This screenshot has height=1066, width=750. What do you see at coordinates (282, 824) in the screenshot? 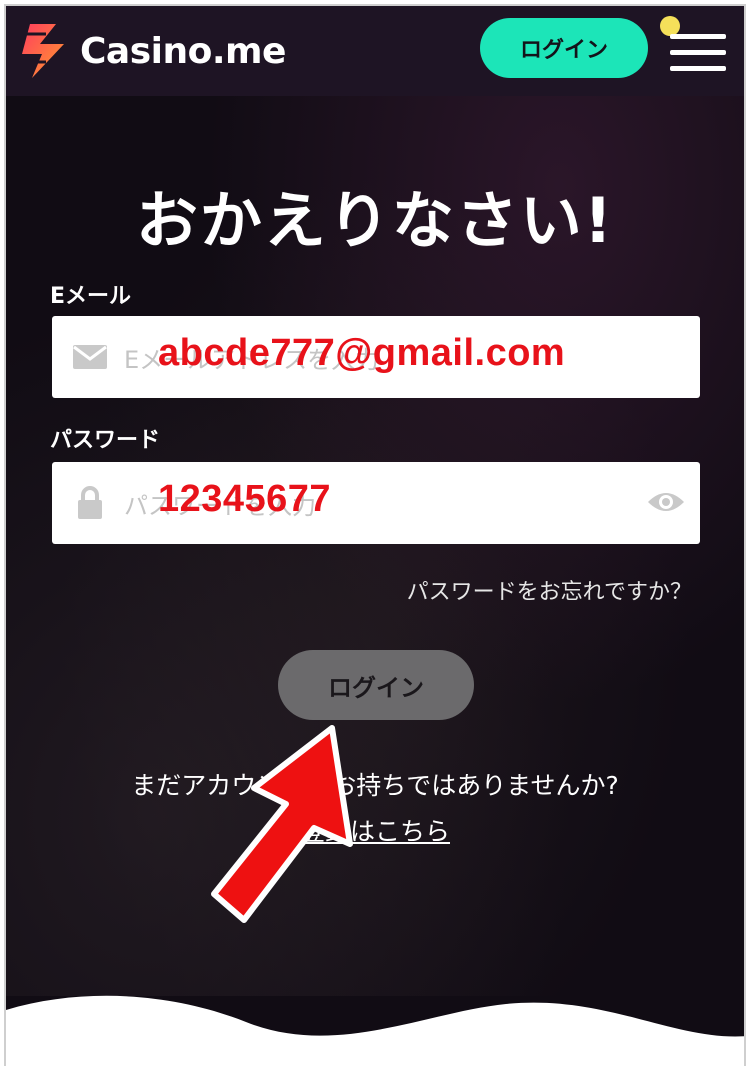
I see `red-arrow-annotation-icon` at bounding box center [282, 824].